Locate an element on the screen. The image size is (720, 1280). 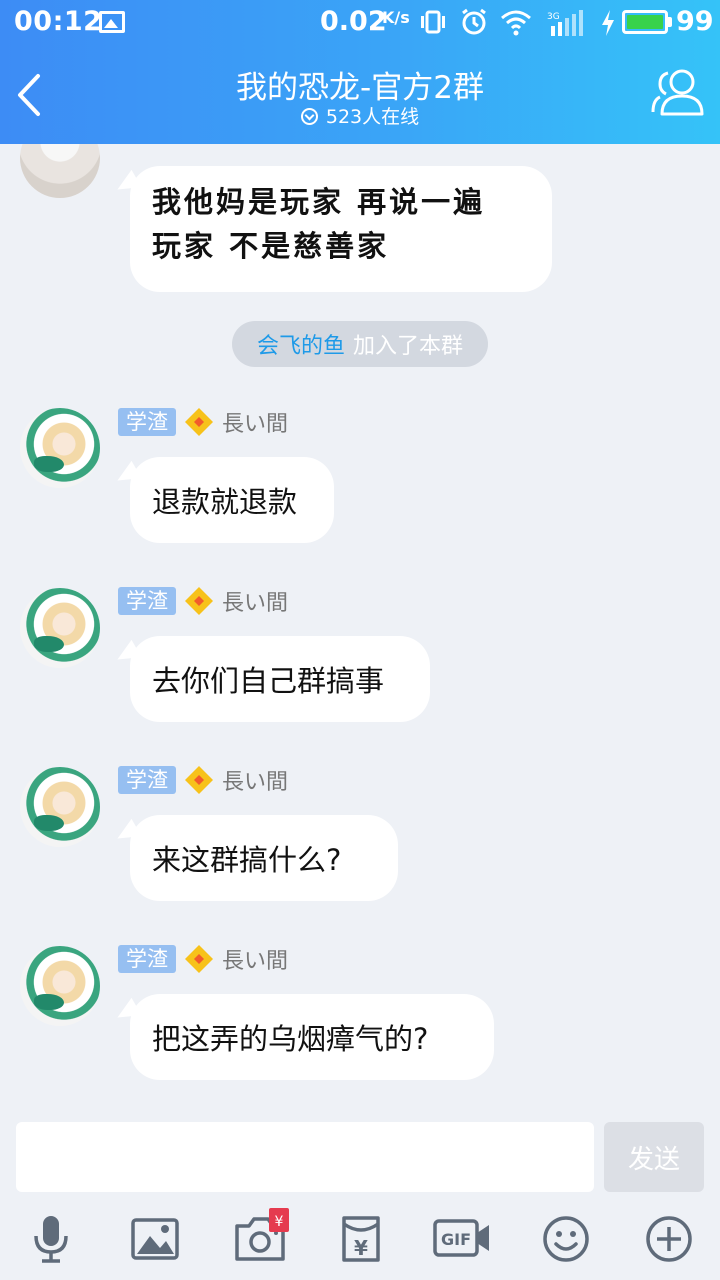
camera-icon: ¥ is located at coordinates (263, 1236).